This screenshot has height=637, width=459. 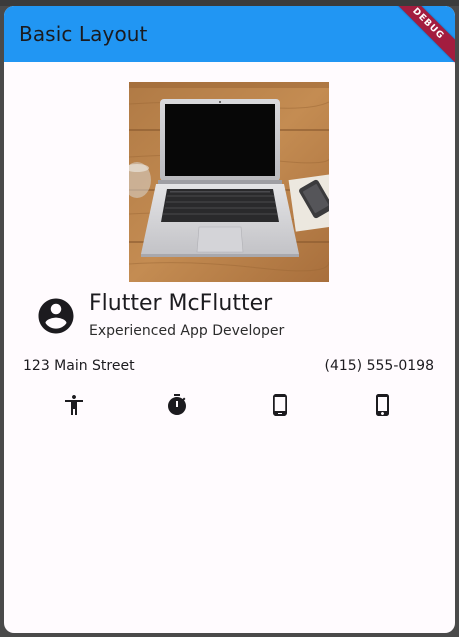 I want to click on phone-iphone-icon, so click(x=383, y=405).